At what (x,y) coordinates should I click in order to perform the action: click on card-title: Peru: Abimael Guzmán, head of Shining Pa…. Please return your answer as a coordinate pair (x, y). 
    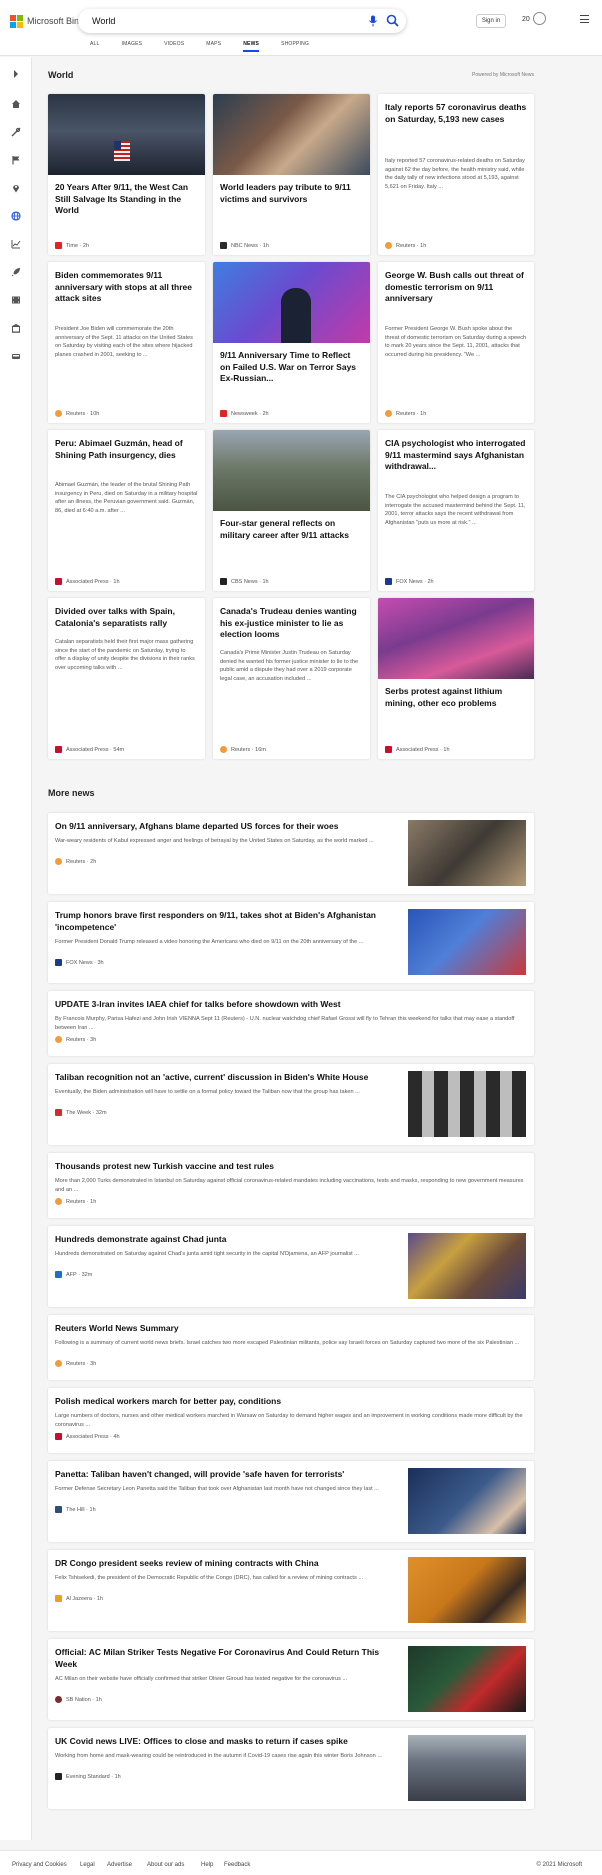
    Looking at the image, I should click on (126, 449).